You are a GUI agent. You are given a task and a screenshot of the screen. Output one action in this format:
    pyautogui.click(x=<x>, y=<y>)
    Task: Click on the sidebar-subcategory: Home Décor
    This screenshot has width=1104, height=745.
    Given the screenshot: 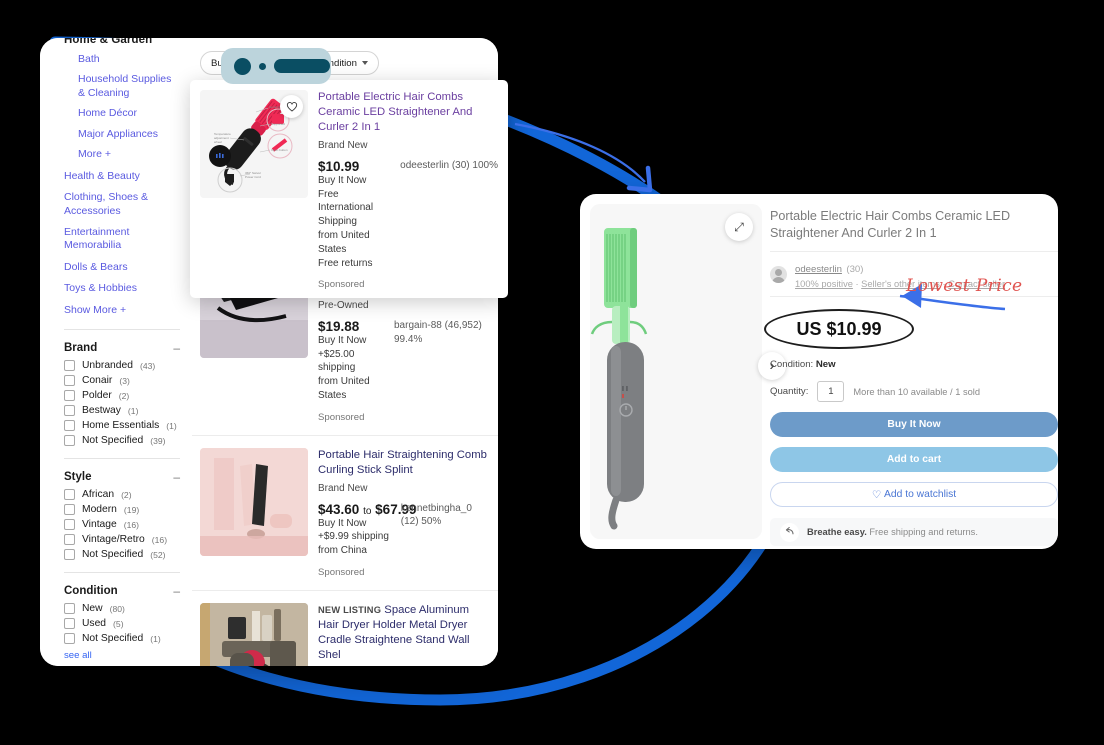 What is the action you would take?
    pyautogui.click(x=129, y=113)
    